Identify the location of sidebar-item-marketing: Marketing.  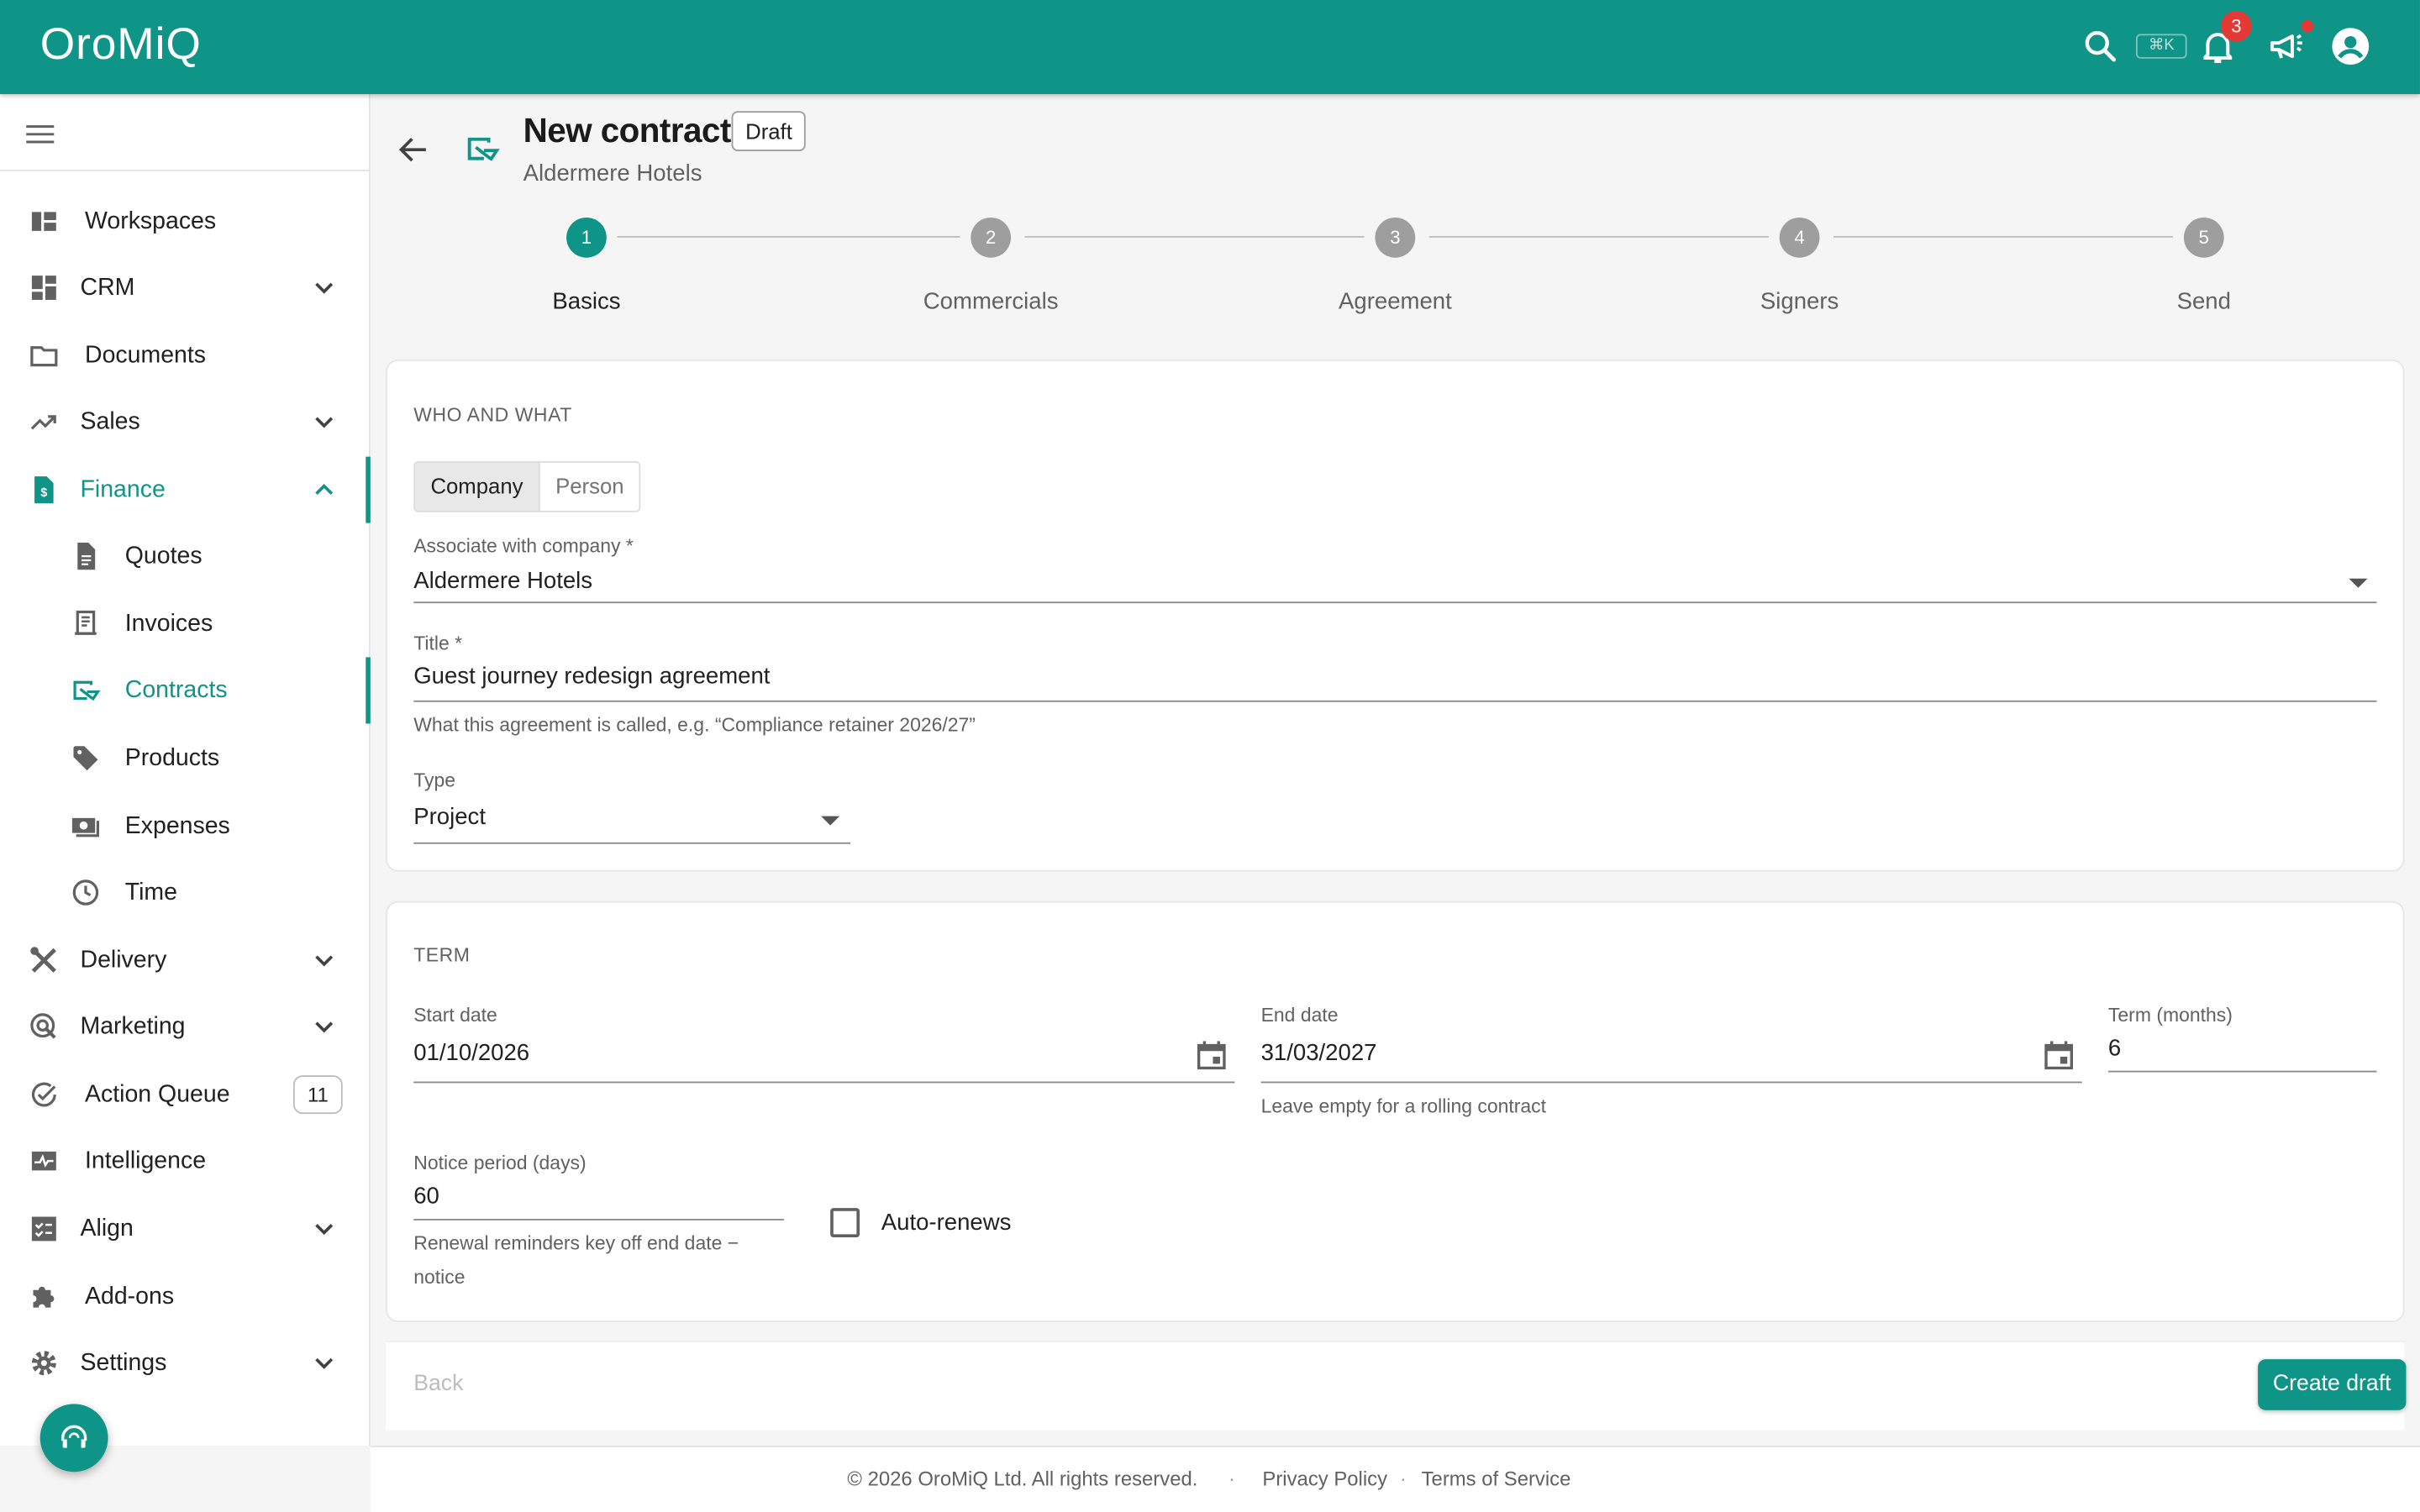
(184, 1027).